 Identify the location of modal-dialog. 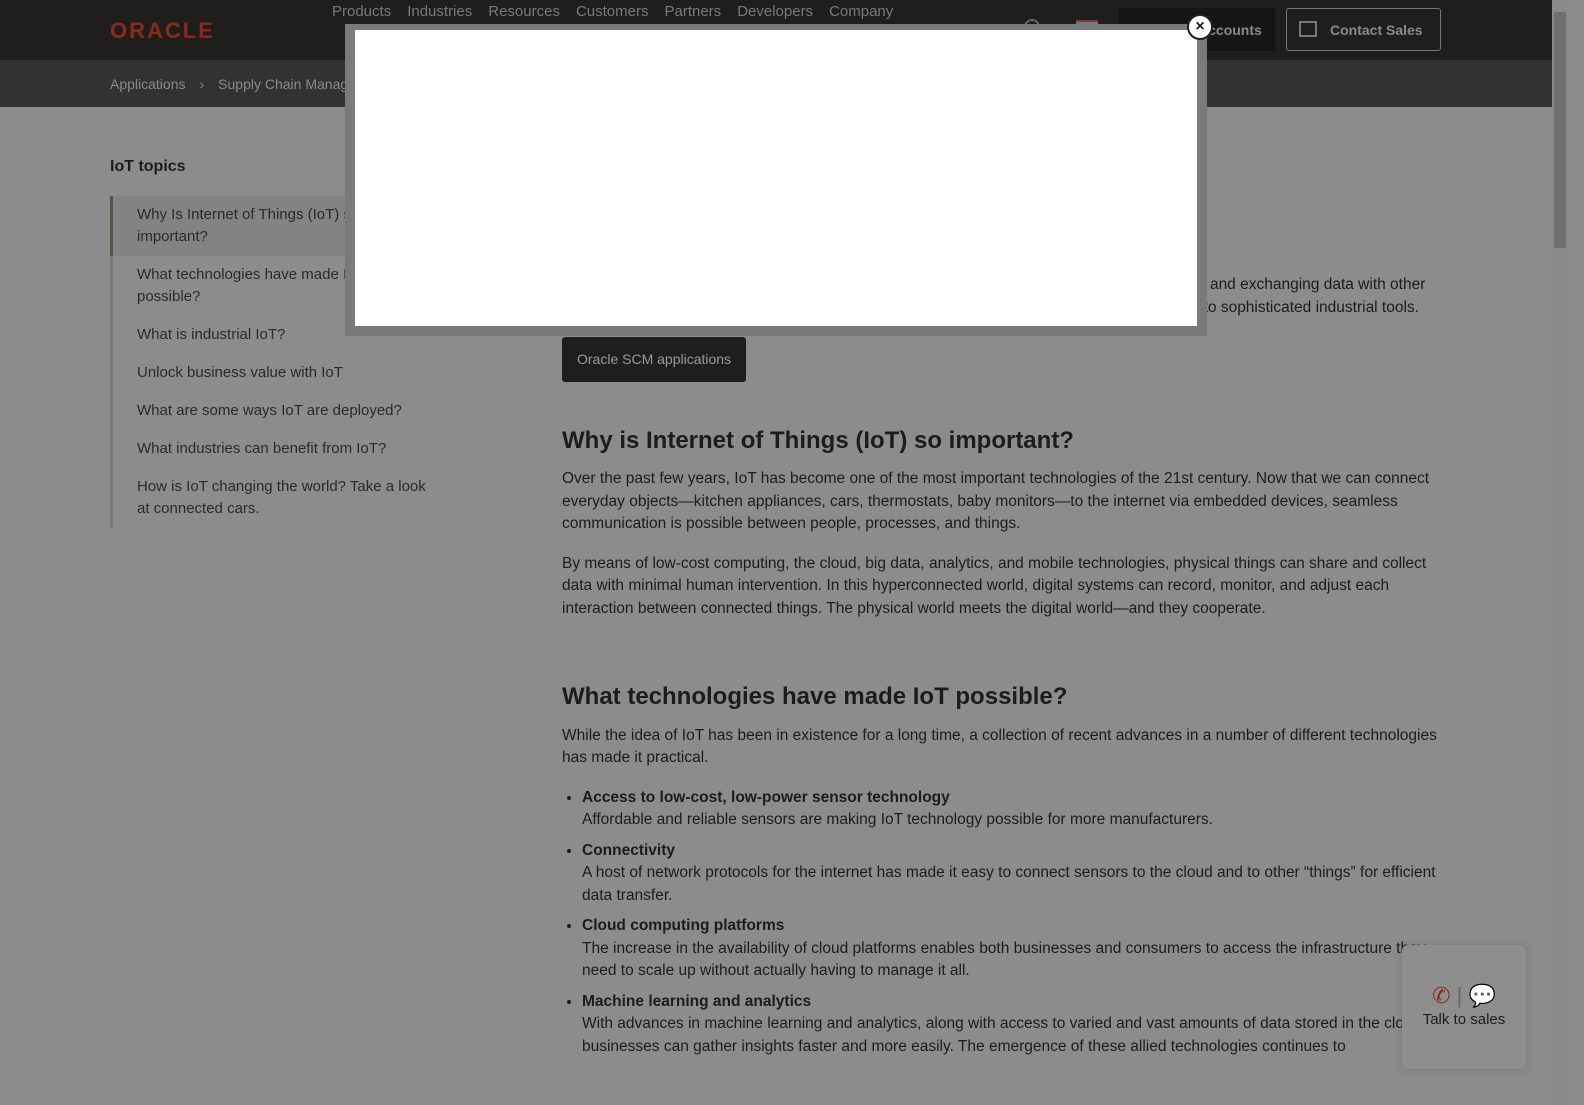
(776, 178).